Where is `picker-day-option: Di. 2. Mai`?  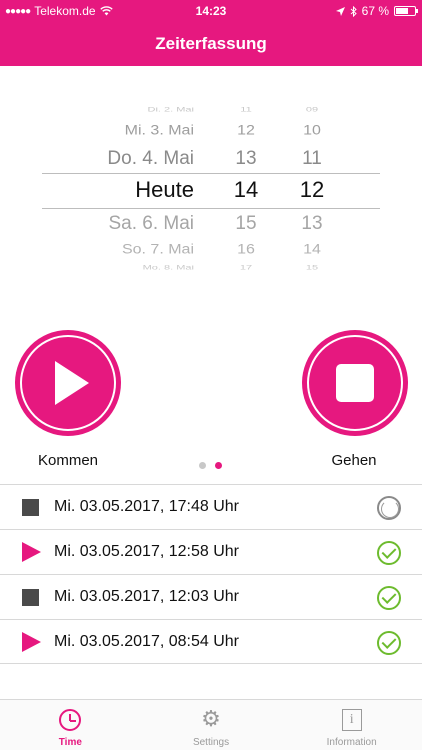 picker-day-option: Di. 2. Mai is located at coordinates (171, 110).